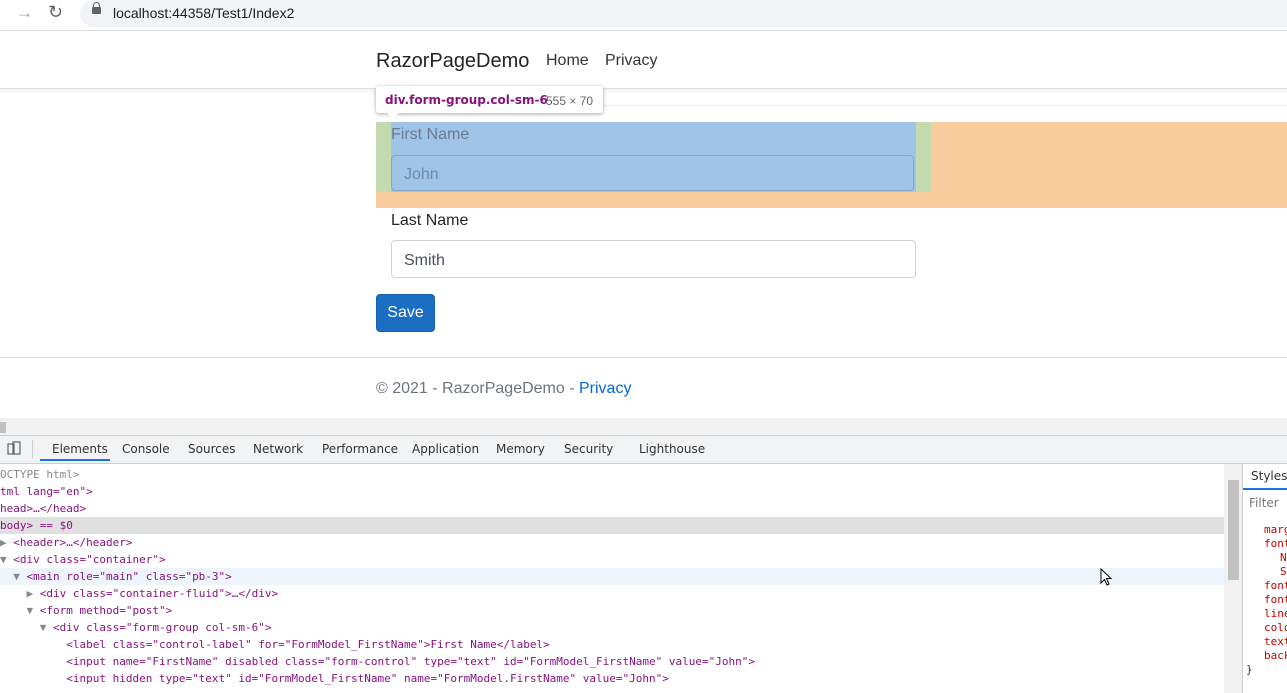 This screenshot has width=1287, height=693. I want to click on dom-node: ▼ <form method="post">, so click(612, 610).